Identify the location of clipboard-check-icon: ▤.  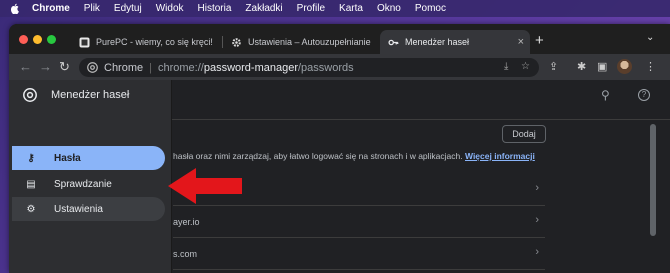
(31, 184).